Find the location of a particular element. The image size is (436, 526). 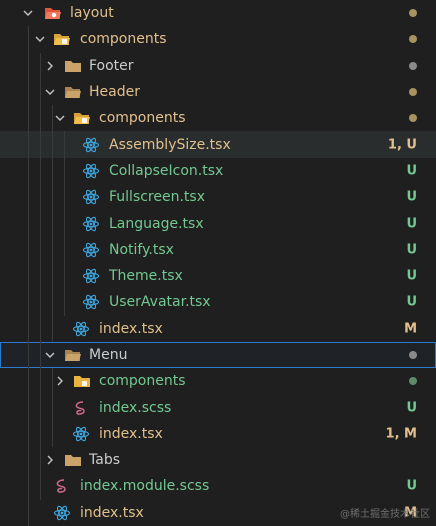

tree-item-label: index.scss is located at coordinates (135, 407).